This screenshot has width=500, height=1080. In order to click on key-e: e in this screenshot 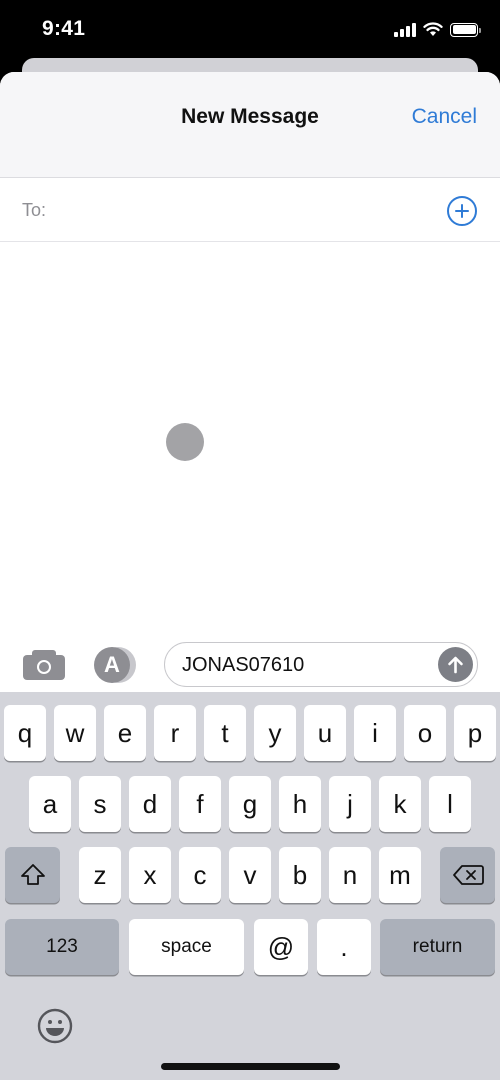, I will do `click(125, 733)`.